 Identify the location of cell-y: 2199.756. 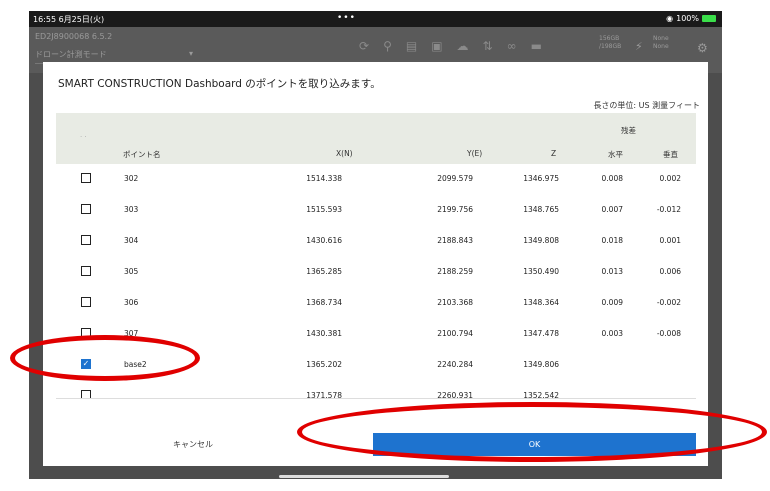
(455, 209).